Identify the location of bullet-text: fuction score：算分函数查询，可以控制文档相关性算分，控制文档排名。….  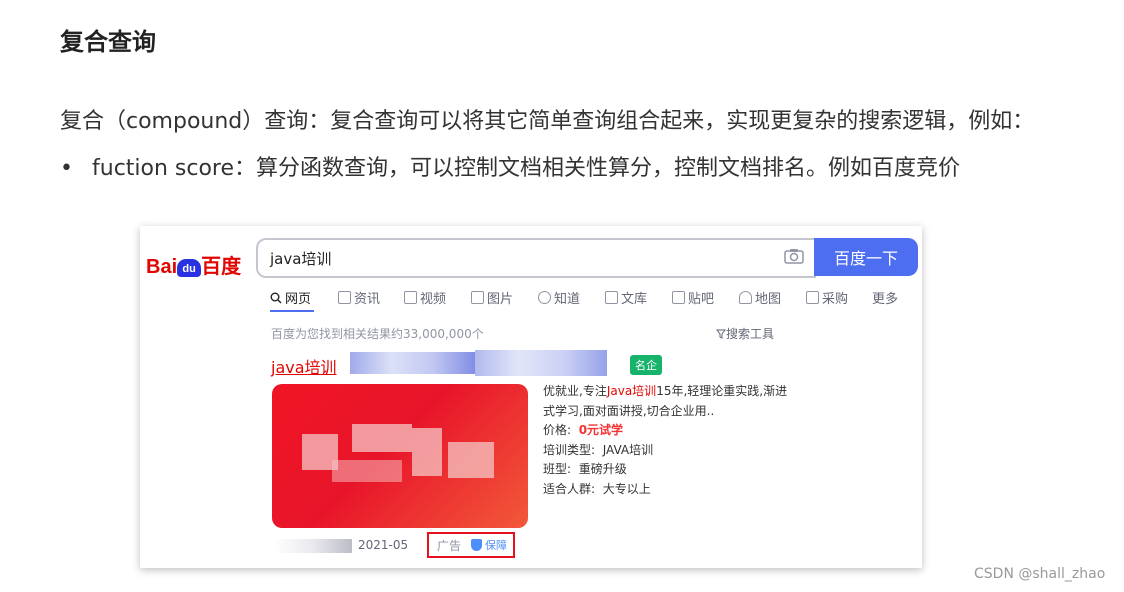
(526, 168).